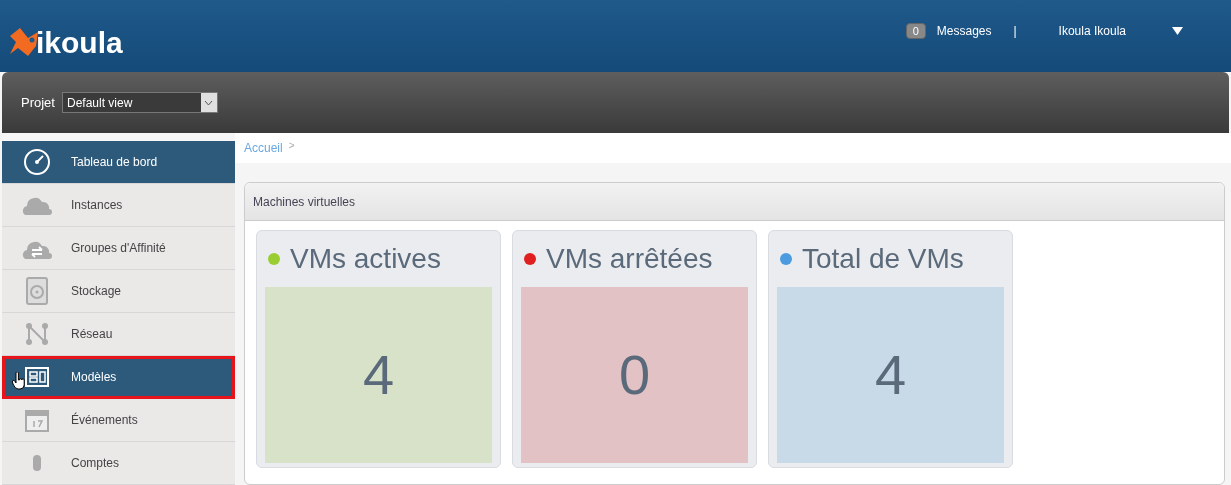 This screenshot has height=485, width=1231. What do you see at coordinates (118, 463) in the screenshot?
I see `sidebar-item: Comptes` at bounding box center [118, 463].